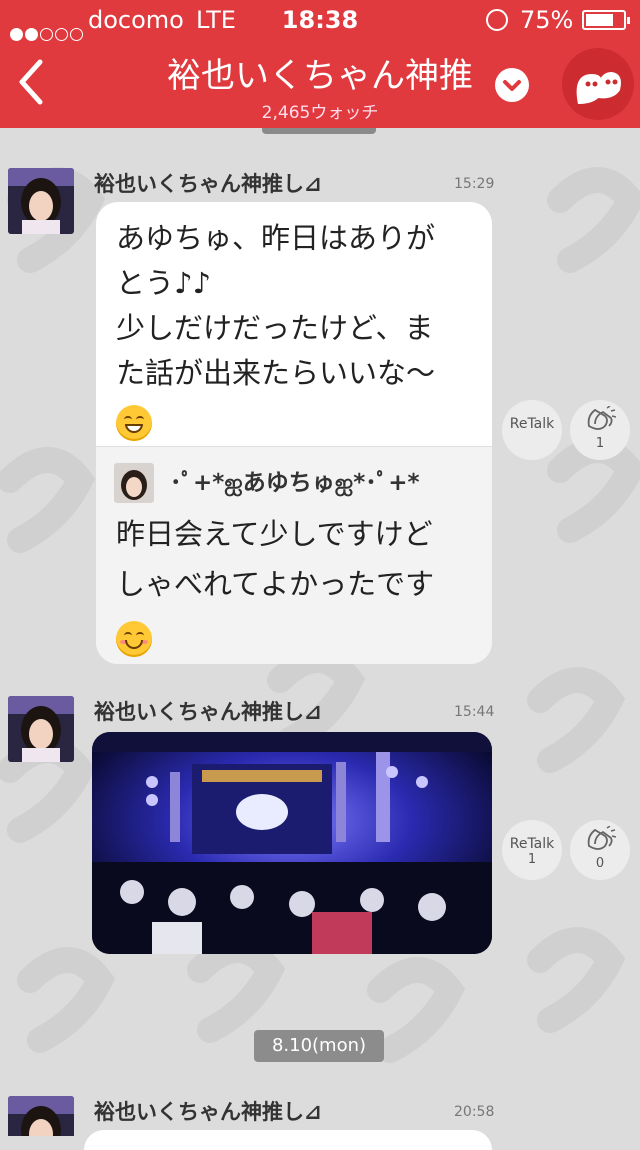  I want to click on chevron-left-icon, so click(31, 82).